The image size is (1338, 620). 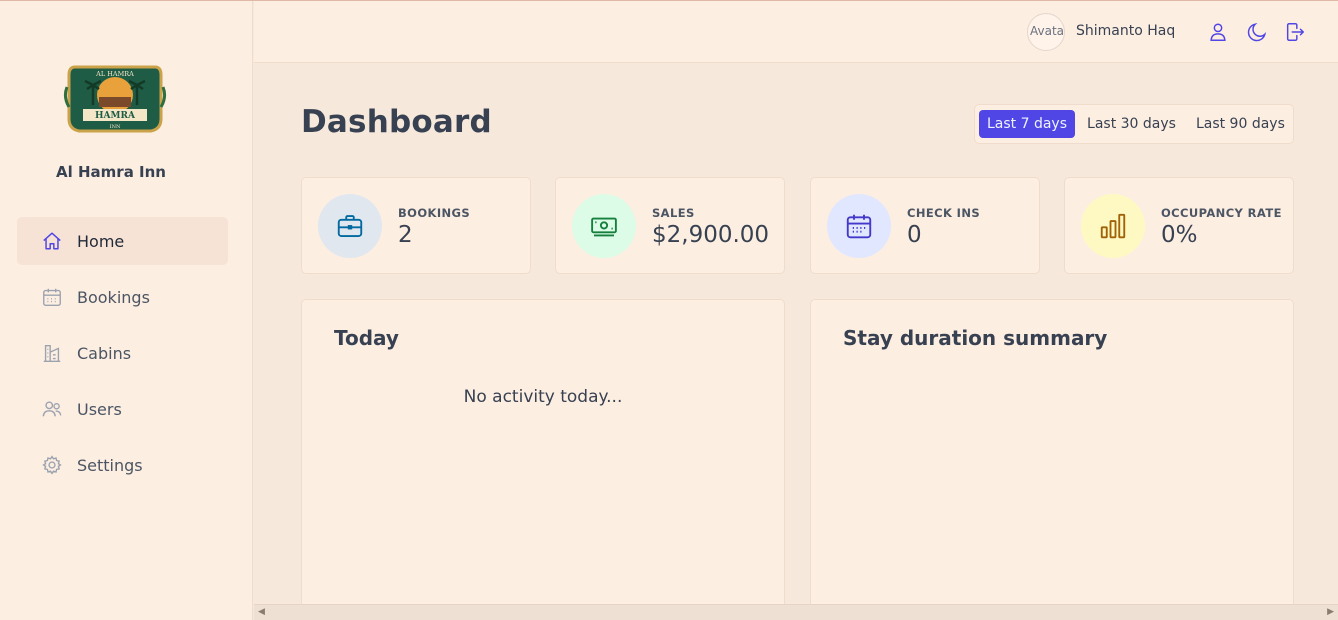 What do you see at coordinates (859, 226) in the screenshot?
I see `calendar-days-icon` at bounding box center [859, 226].